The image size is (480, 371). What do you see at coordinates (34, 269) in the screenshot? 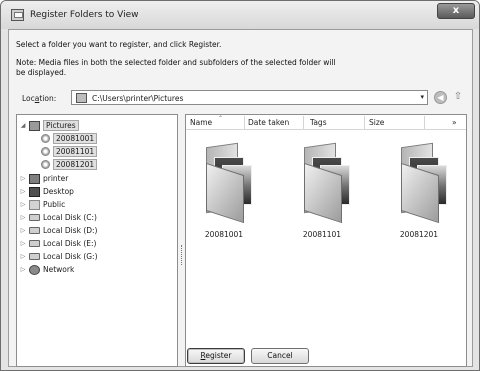
I see `network-icon` at bounding box center [34, 269].